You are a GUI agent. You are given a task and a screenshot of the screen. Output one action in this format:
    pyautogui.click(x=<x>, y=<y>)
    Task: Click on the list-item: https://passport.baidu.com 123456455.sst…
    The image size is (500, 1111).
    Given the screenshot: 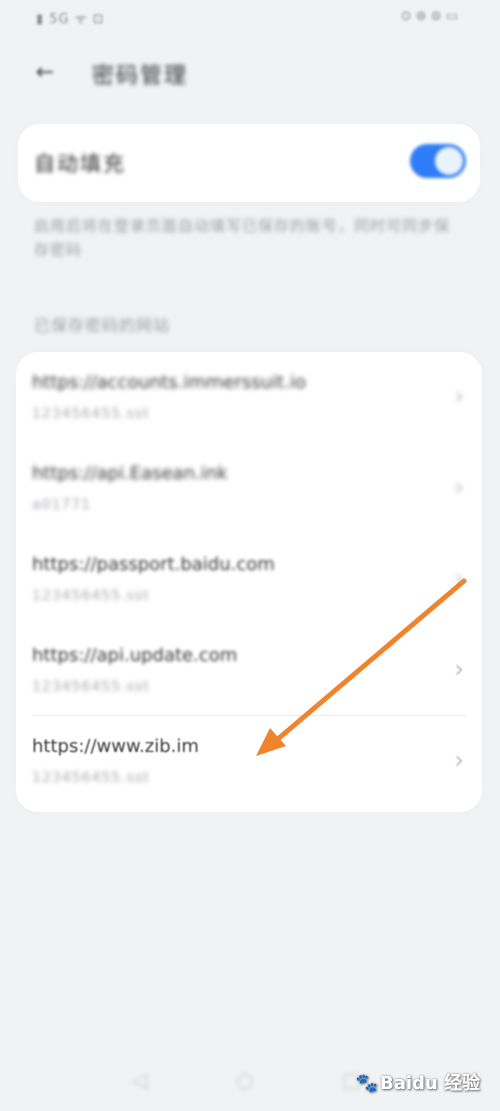 What is the action you would take?
    pyautogui.click(x=249, y=579)
    